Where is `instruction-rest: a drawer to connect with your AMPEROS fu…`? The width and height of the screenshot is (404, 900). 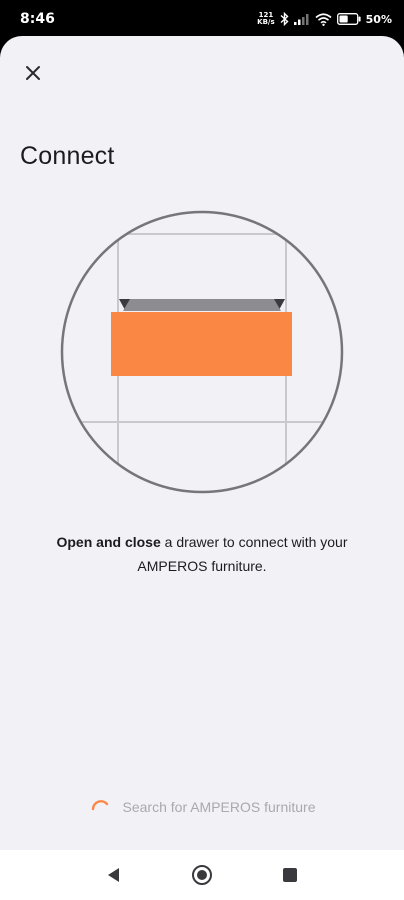
instruction-rest: a drawer to connect with your AMPEROS fu… is located at coordinates (242, 554).